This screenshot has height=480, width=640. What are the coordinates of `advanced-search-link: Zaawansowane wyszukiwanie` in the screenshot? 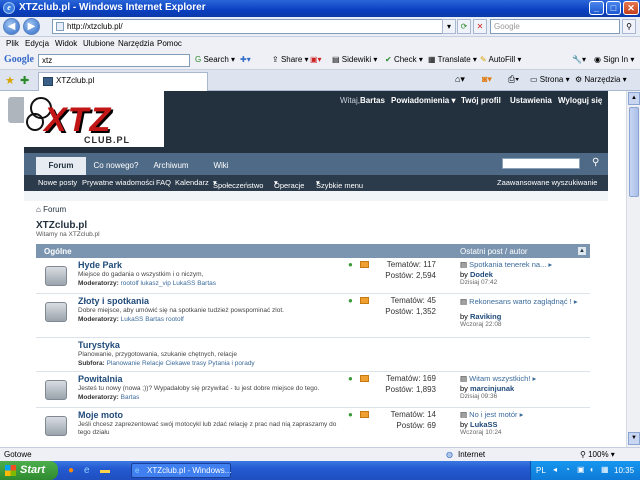 It's located at (547, 182).